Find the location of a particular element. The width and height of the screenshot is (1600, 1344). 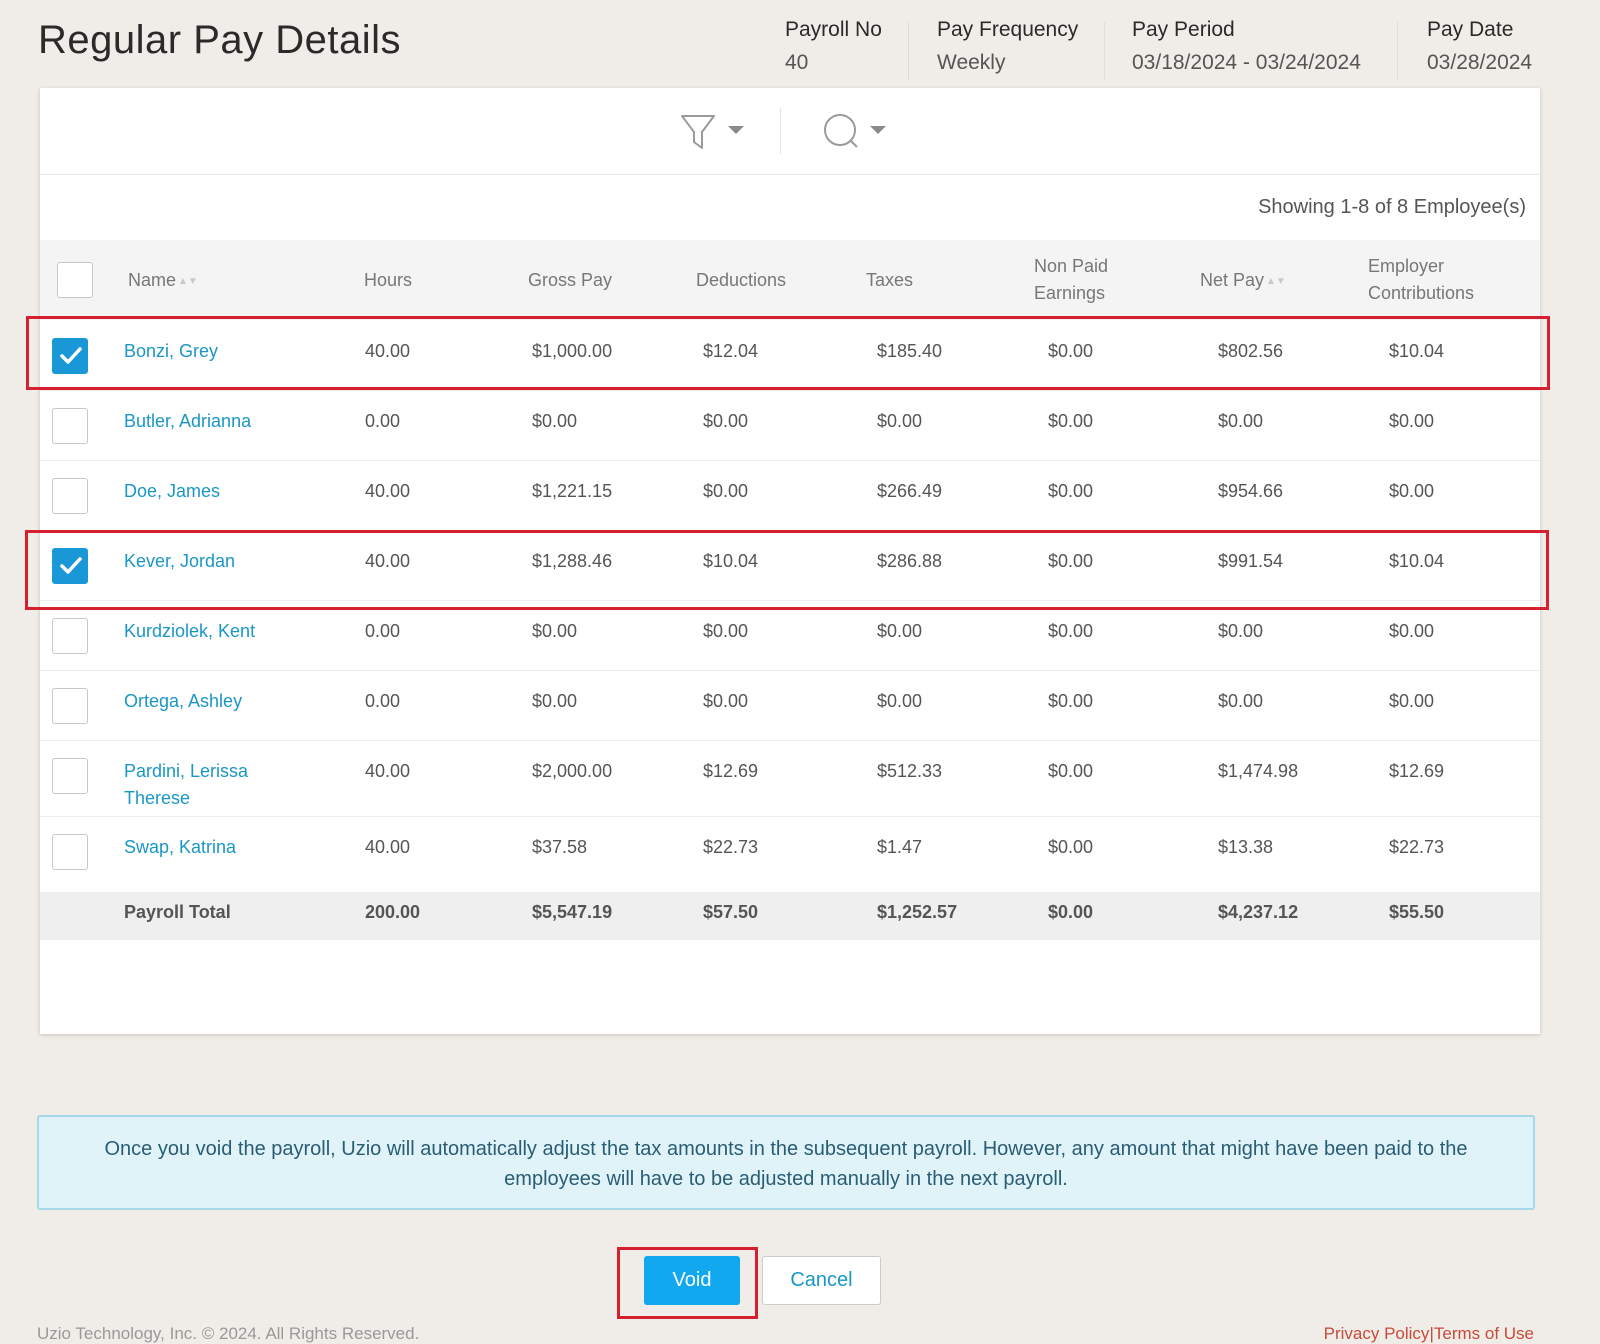

meta-value: 03/28/2024 is located at coordinates (1480, 62).